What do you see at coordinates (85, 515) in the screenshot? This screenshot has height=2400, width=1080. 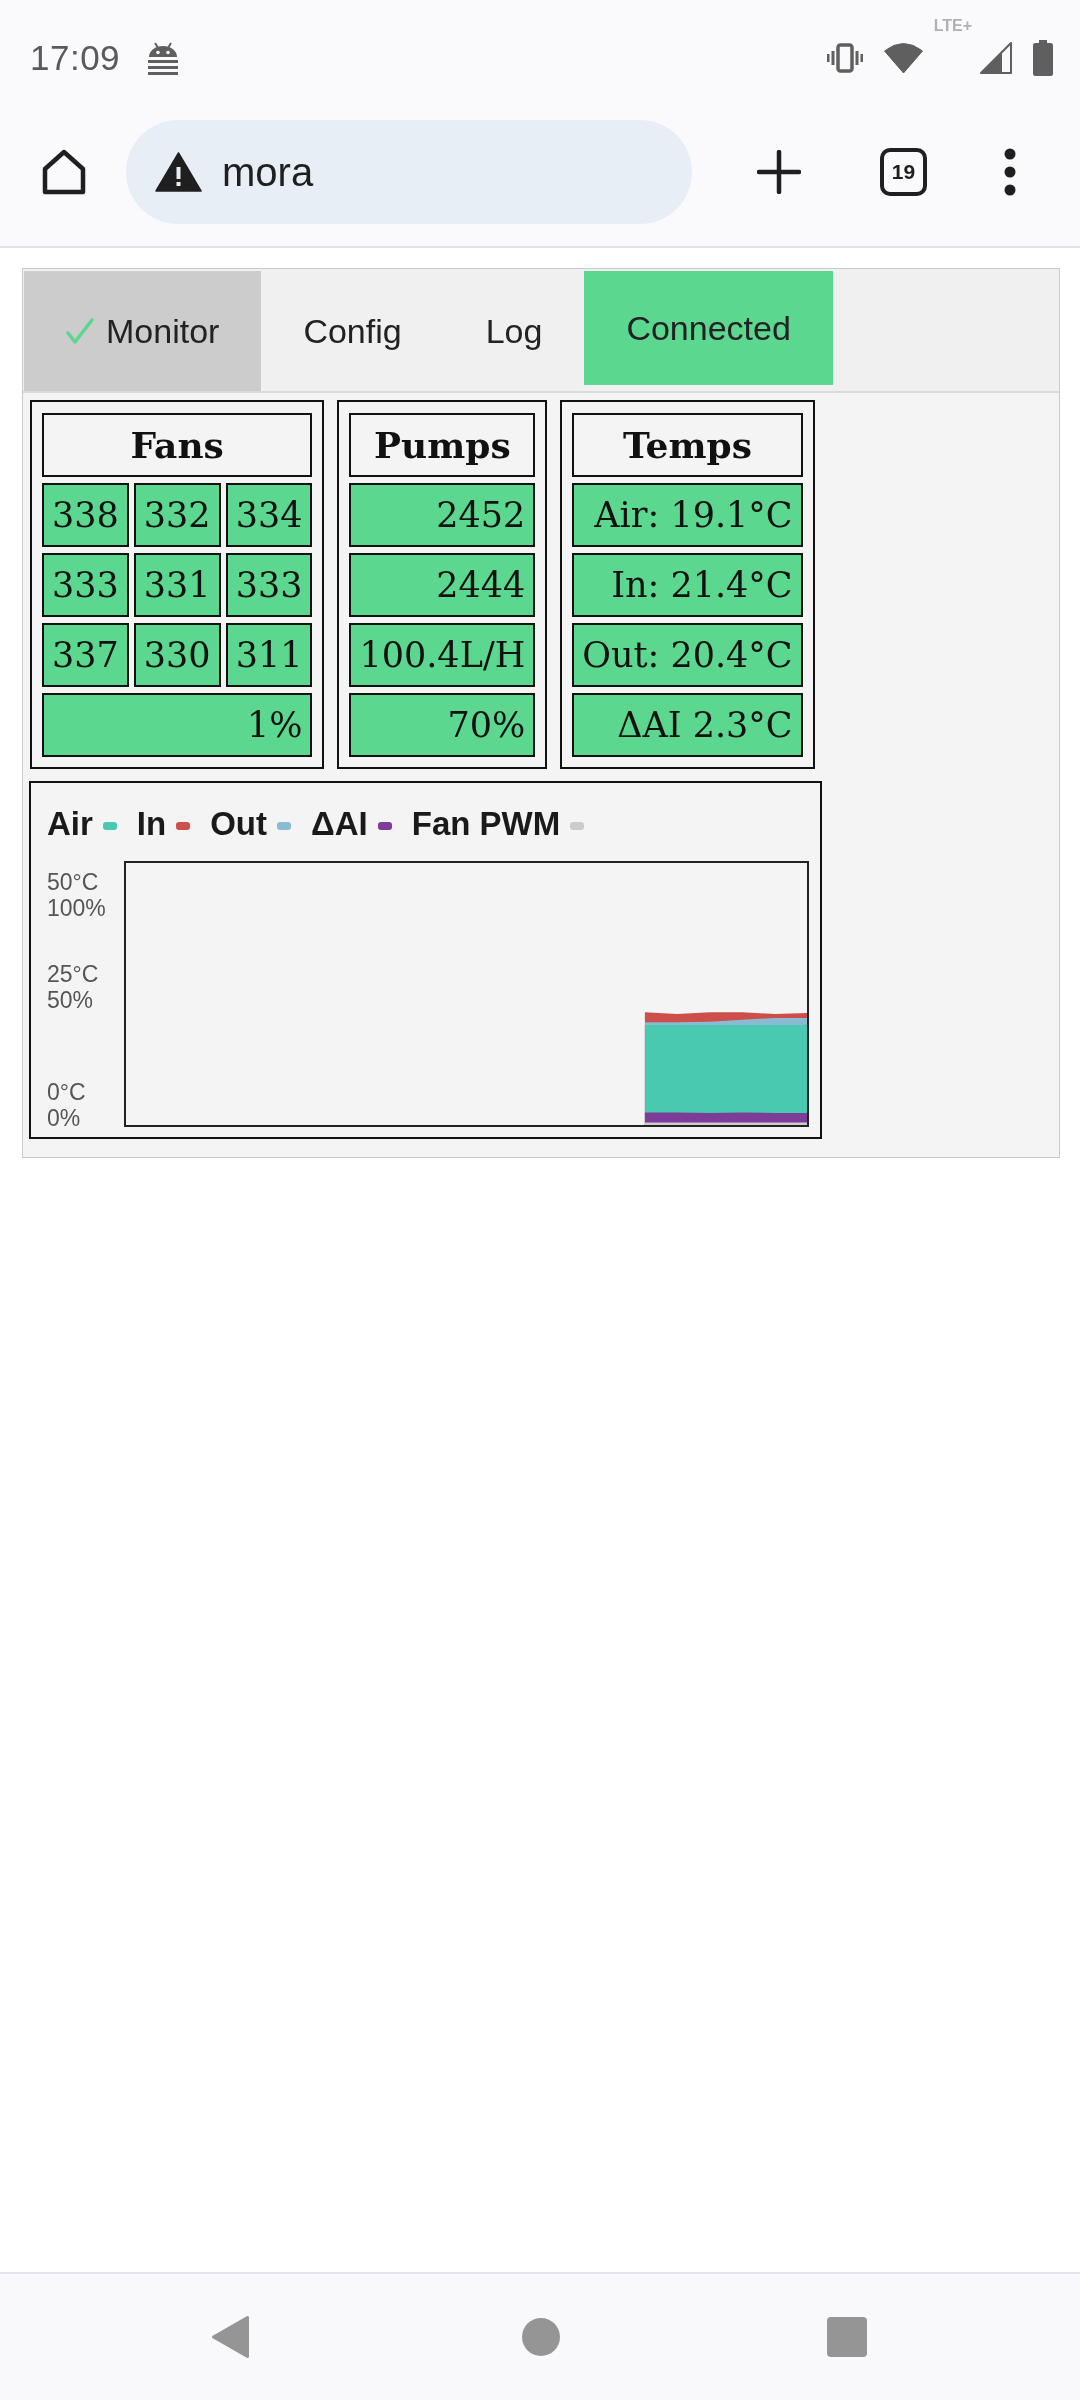 I see `table-cell: 338` at bounding box center [85, 515].